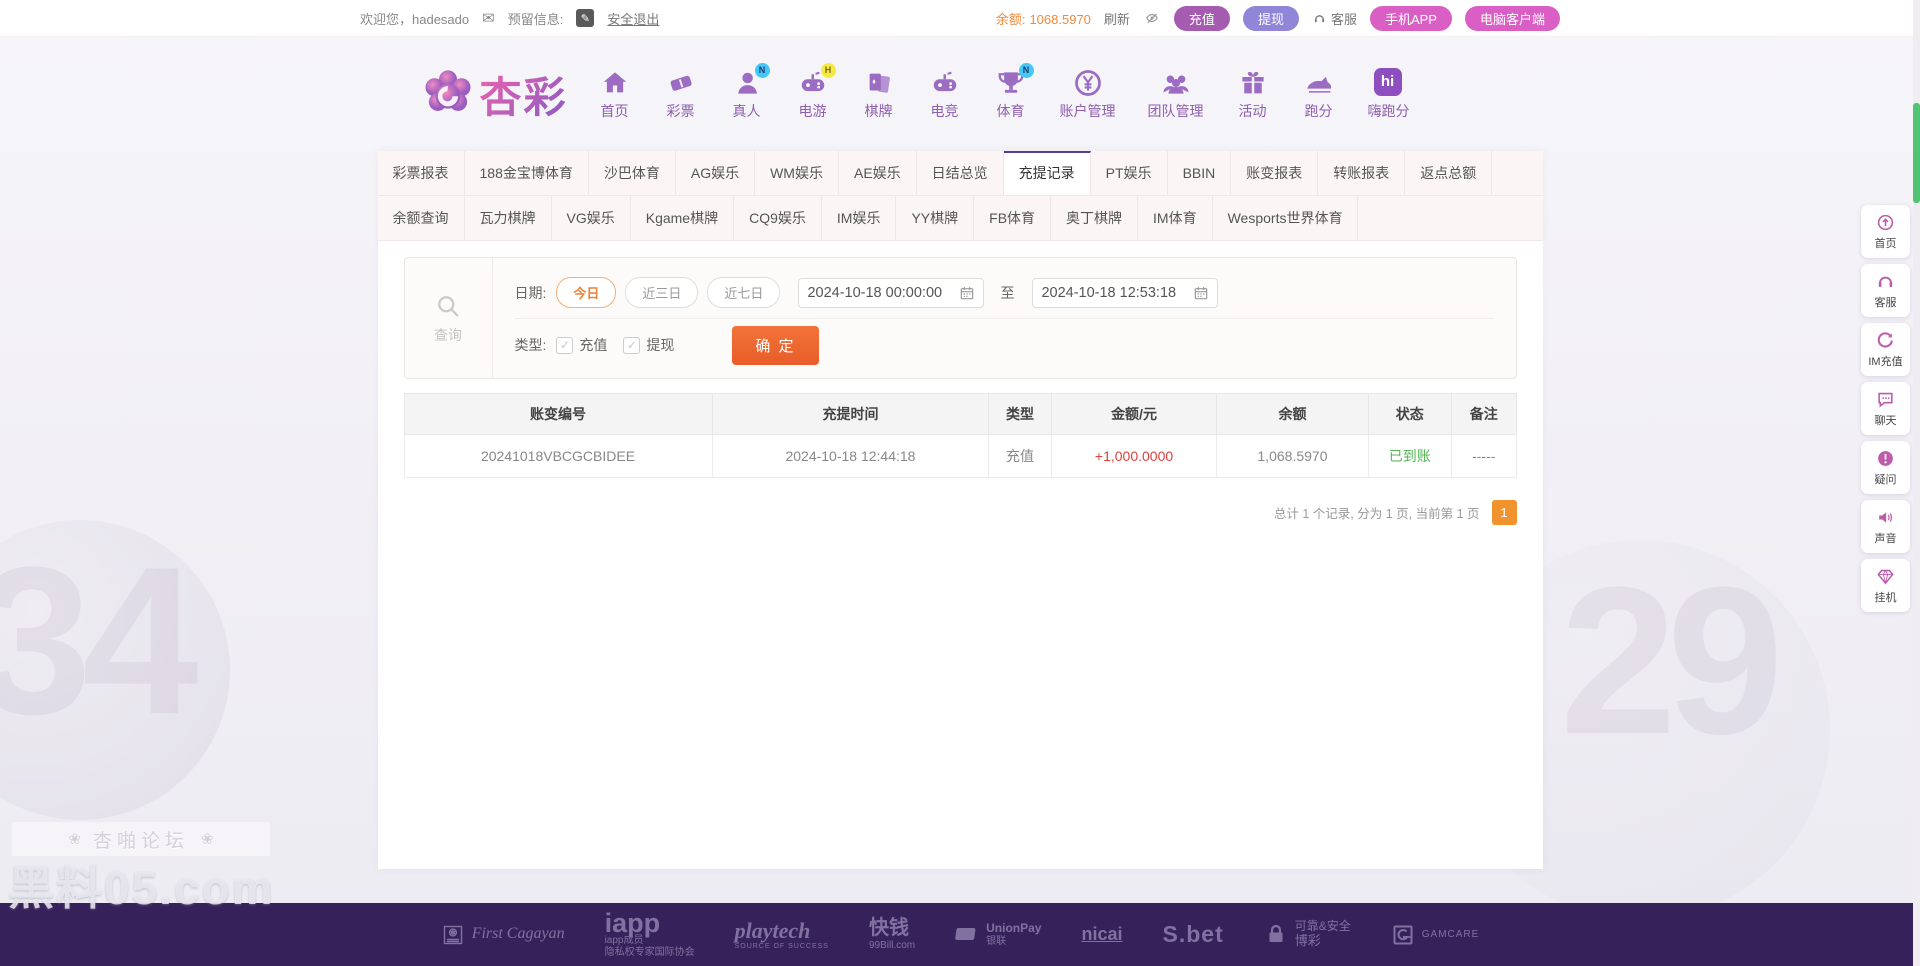 The image size is (1920, 966). Describe the element at coordinates (935, 218) in the screenshot. I see `tab-YY棋牌: YY棋牌` at that location.